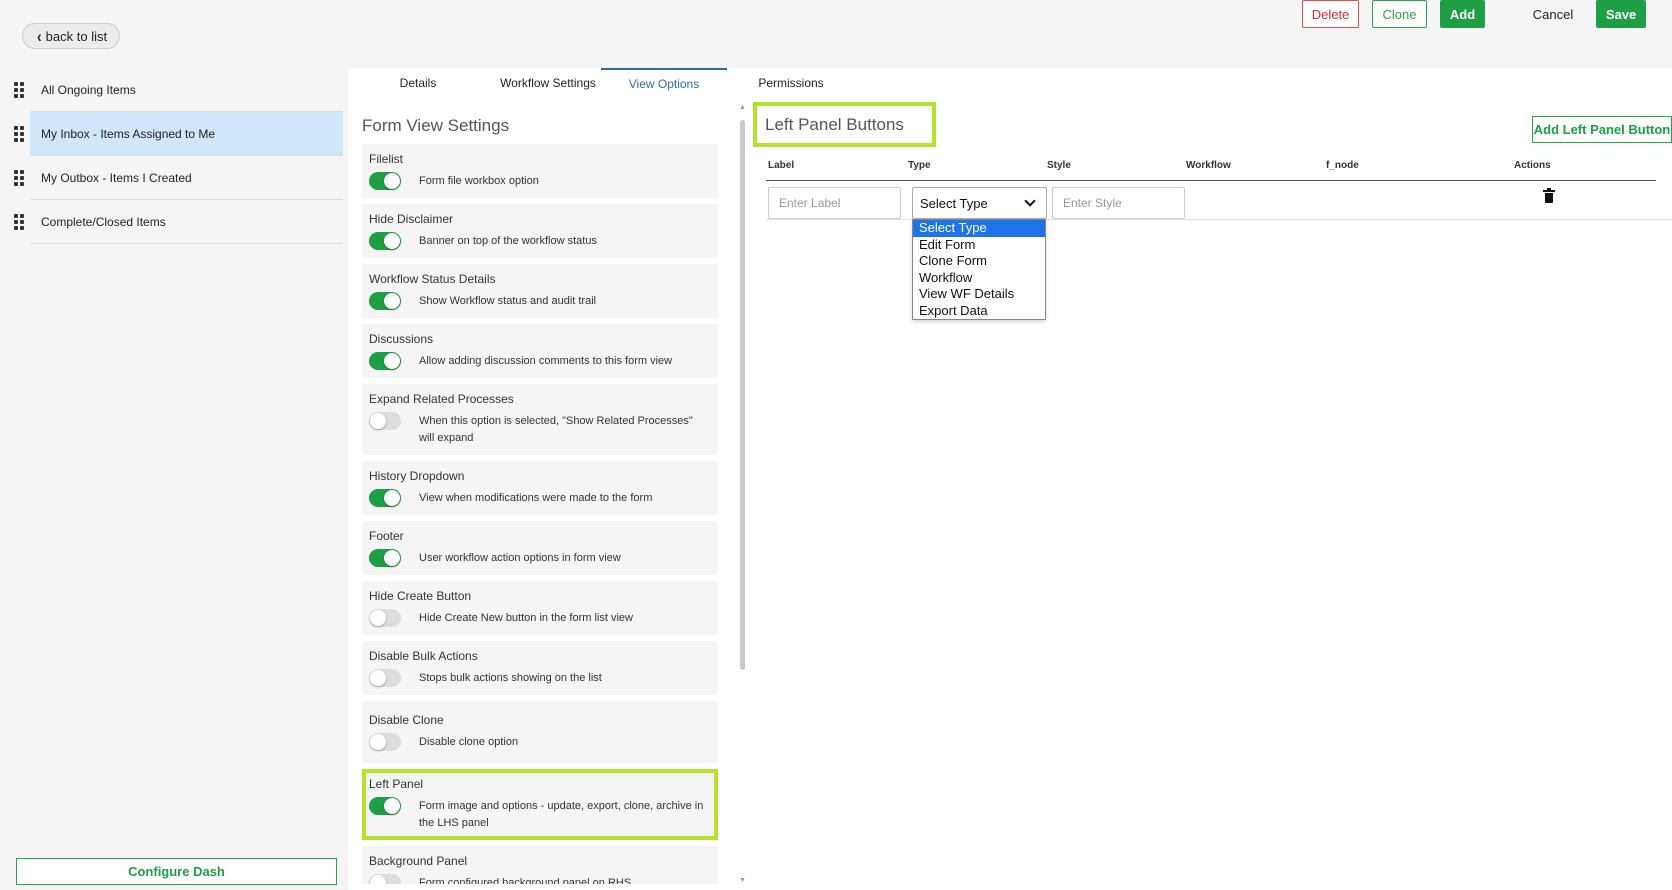 This screenshot has height=890, width=1672. Describe the element at coordinates (385, 558) in the screenshot. I see `footer-toggle` at that location.